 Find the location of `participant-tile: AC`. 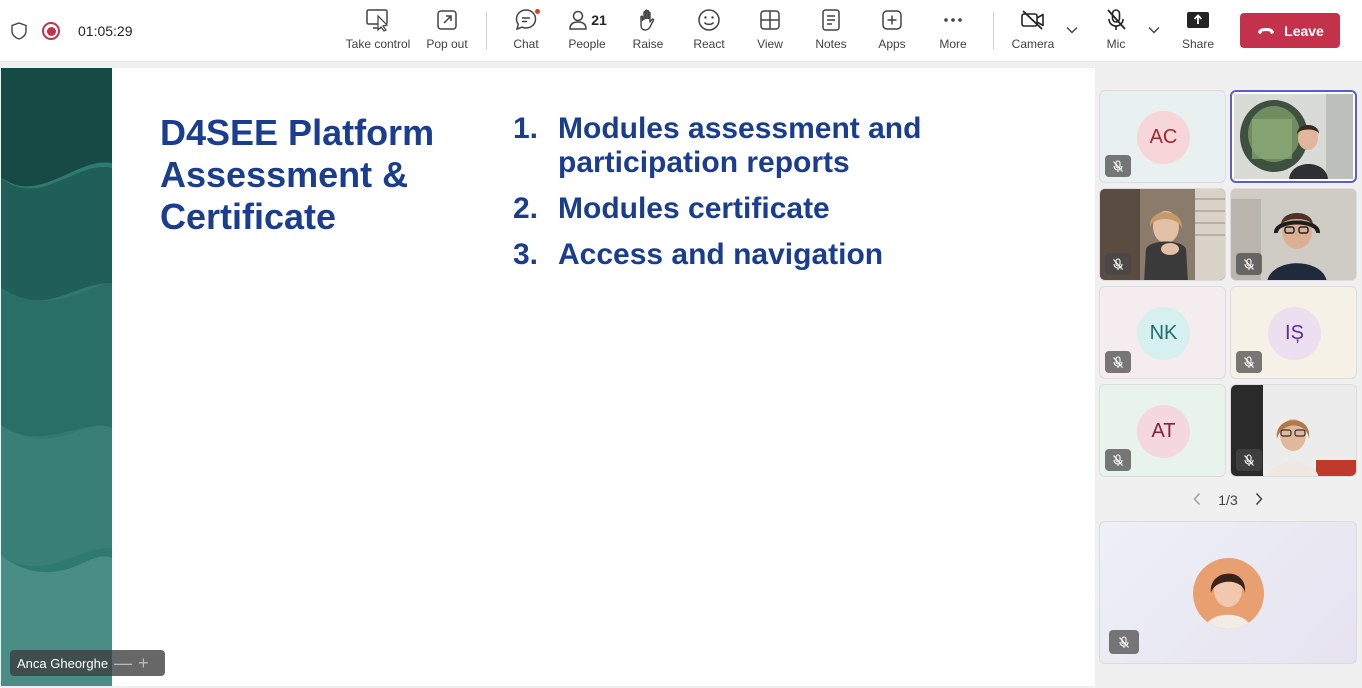

participant-tile: AC is located at coordinates (1162, 136).